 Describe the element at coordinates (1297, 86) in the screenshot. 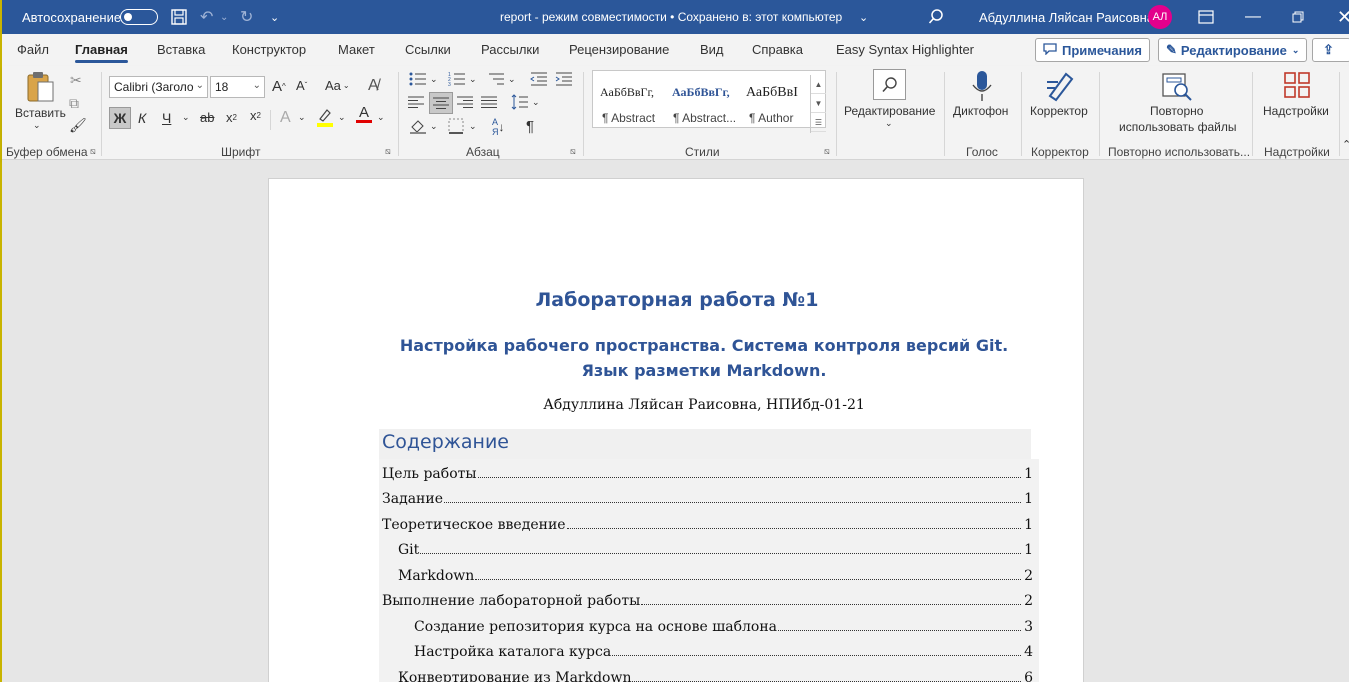

I see `addins-icon` at that location.